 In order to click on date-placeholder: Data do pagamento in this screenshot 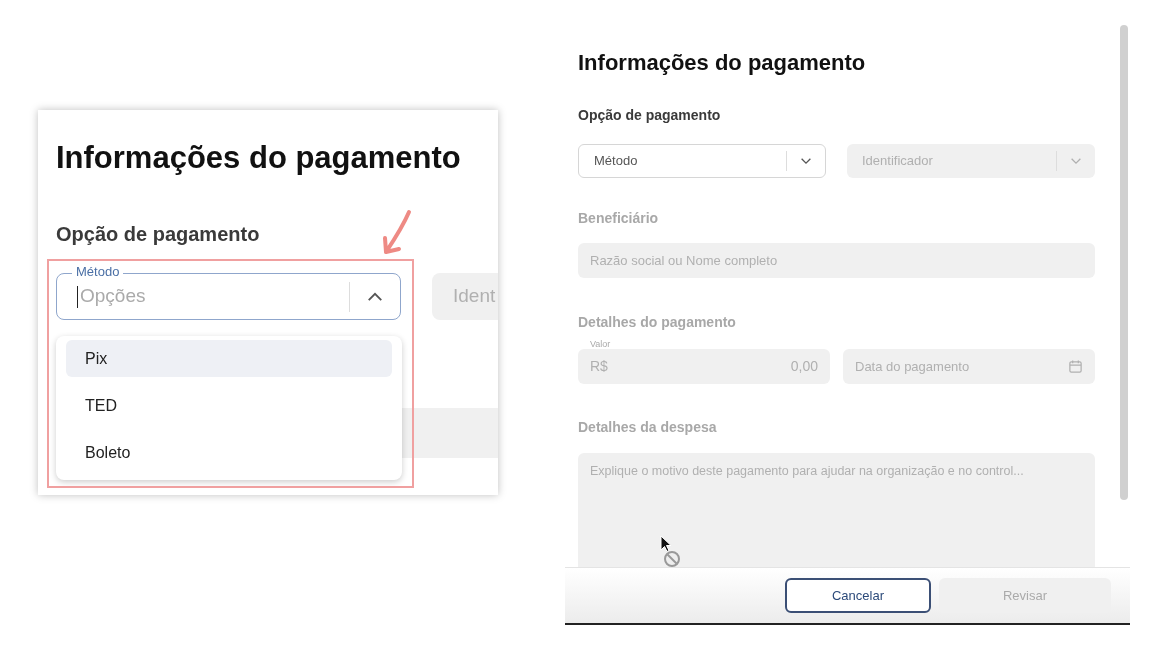, I will do `click(913, 366)`.